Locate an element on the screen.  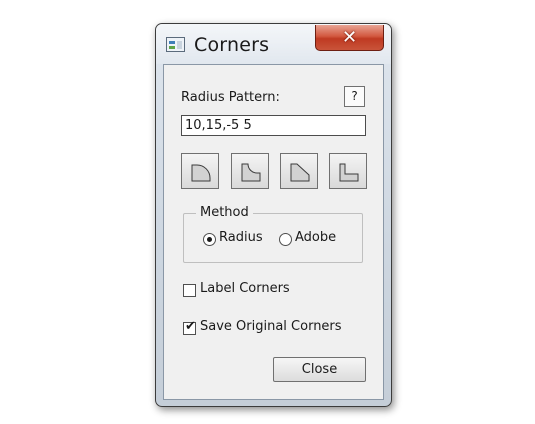
bevel-corner-icon is located at coordinates (300, 172).